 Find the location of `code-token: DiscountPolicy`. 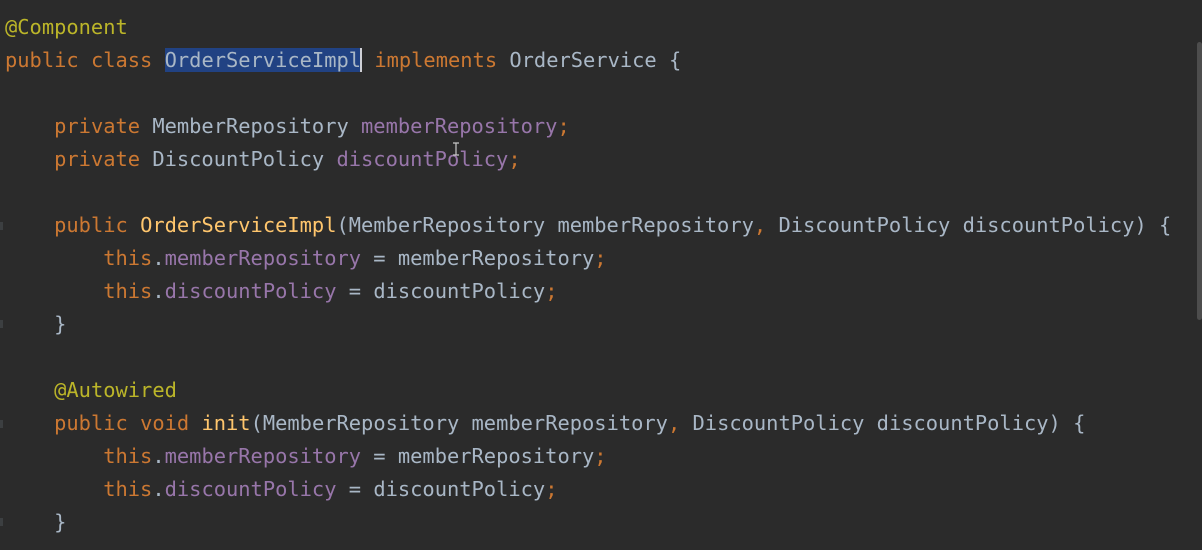

code-token: DiscountPolicy is located at coordinates (238, 159).